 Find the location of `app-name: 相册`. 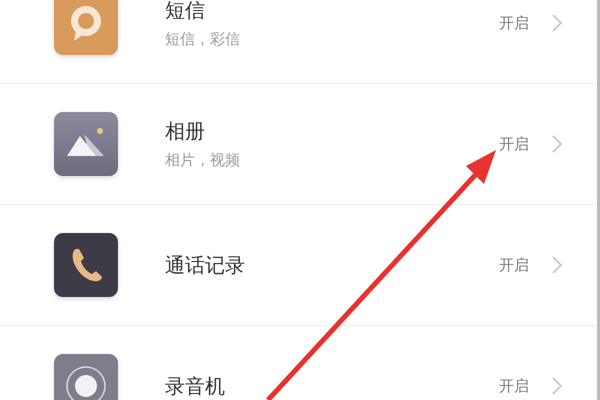

app-name: 相册 is located at coordinates (185, 131).